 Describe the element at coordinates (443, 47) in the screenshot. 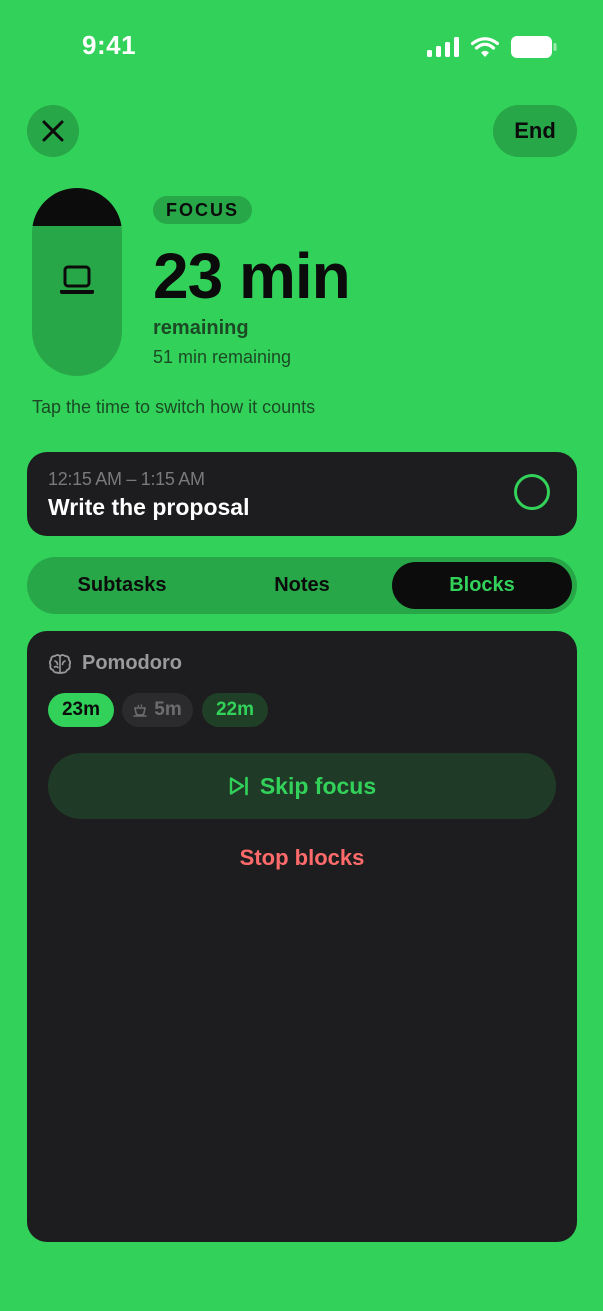

I see `signal-icon` at that location.